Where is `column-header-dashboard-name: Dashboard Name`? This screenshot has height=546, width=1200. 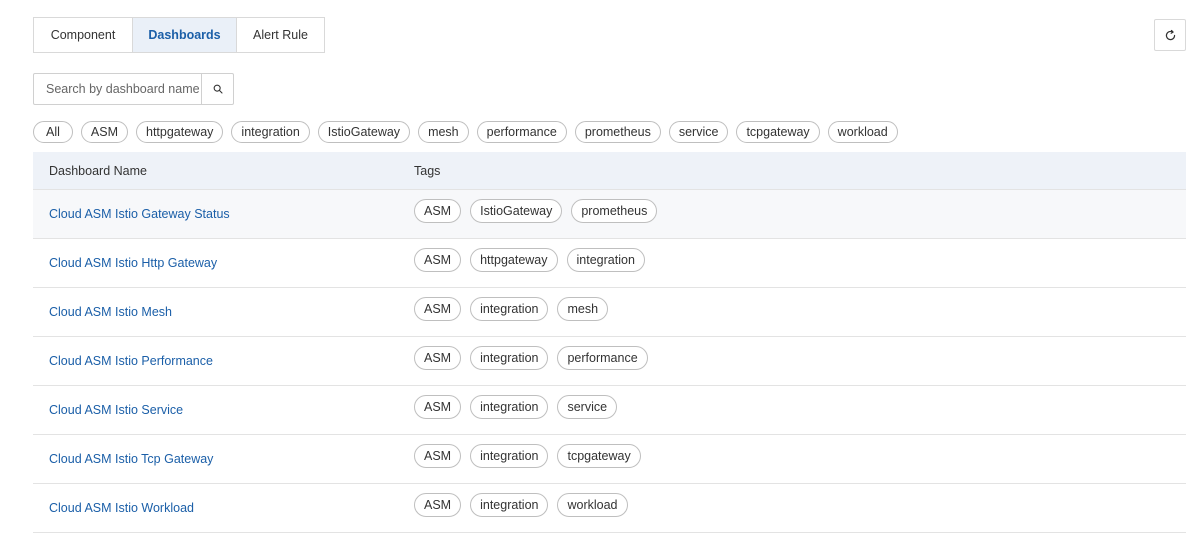
column-header-dashboard-name: Dashboard Name is located at coordinates (98, 170).